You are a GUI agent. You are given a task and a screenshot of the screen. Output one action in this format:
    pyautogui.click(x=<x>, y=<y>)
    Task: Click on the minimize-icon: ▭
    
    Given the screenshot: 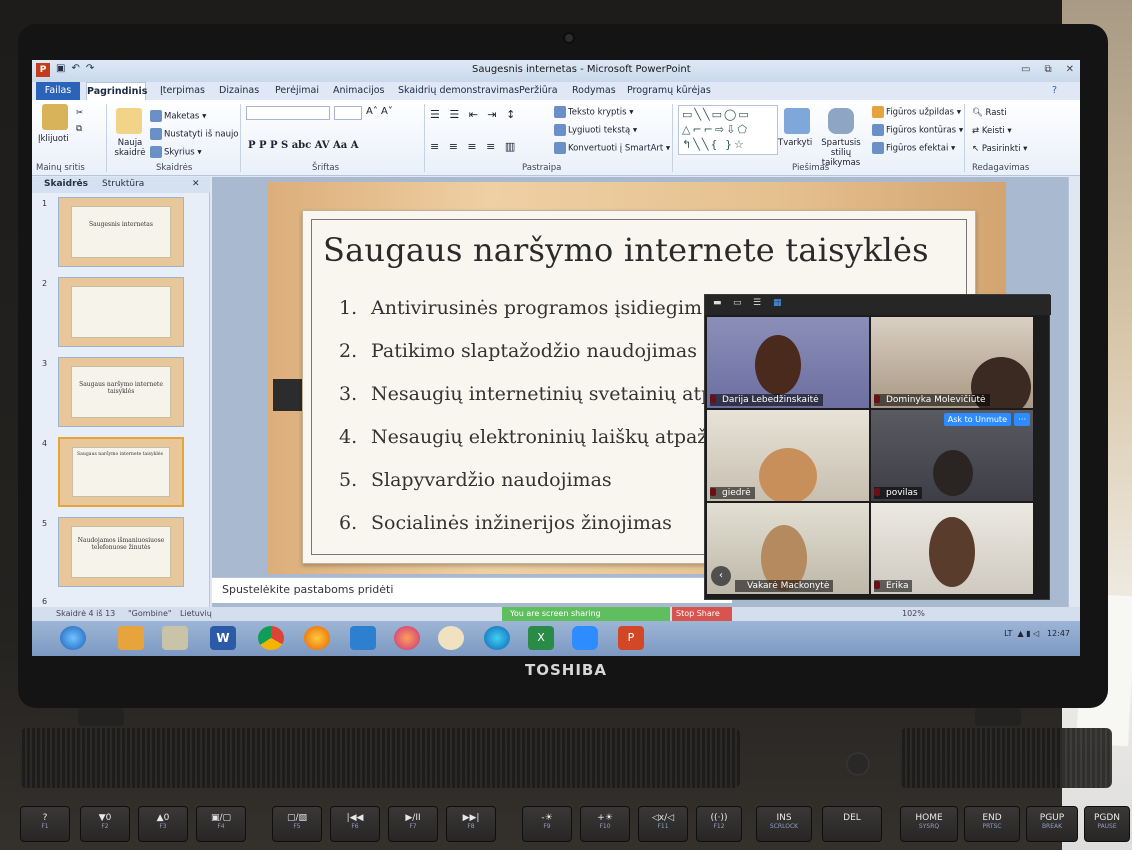 What is the action you would take?
    pyautogui.click(x=1025, y=69)
    